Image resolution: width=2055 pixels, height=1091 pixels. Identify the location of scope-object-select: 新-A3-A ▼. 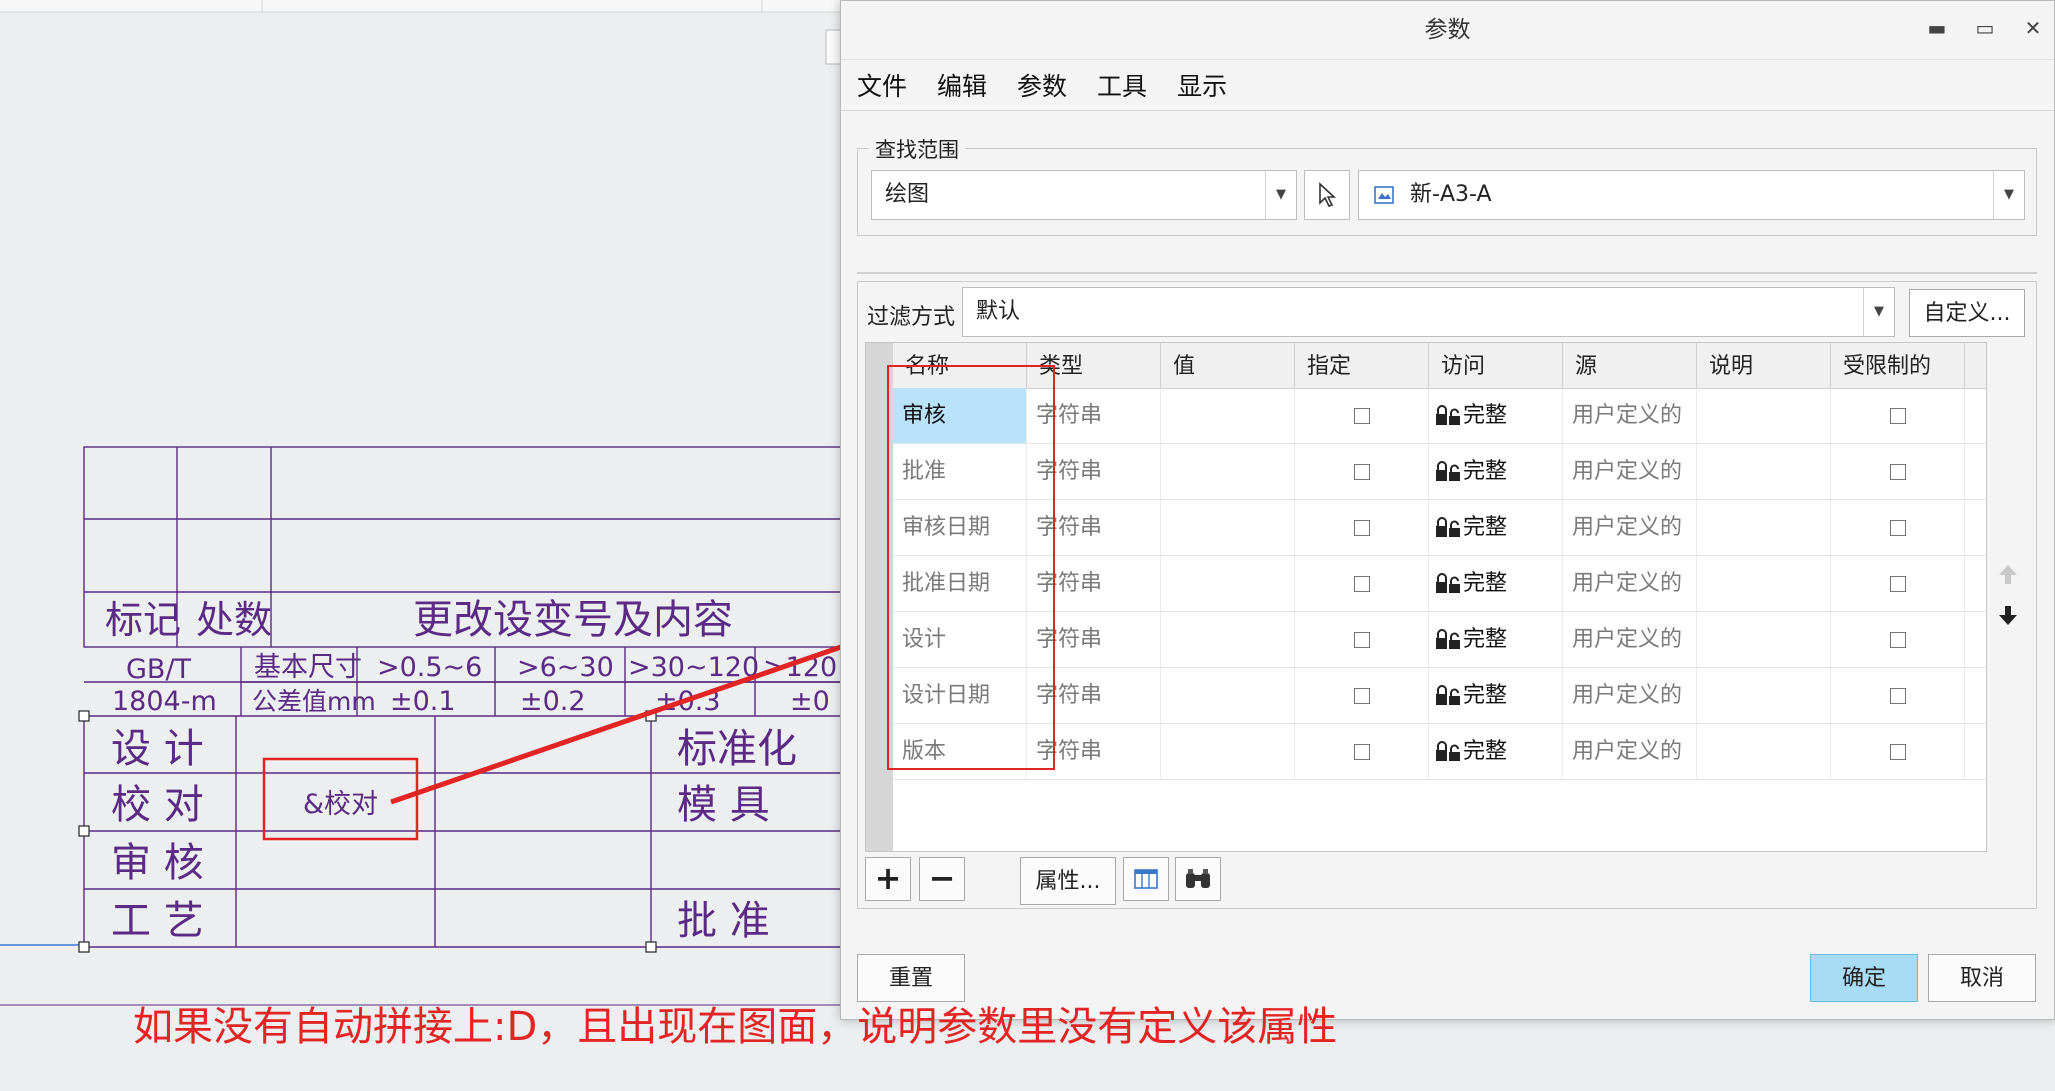
(1691, 195).